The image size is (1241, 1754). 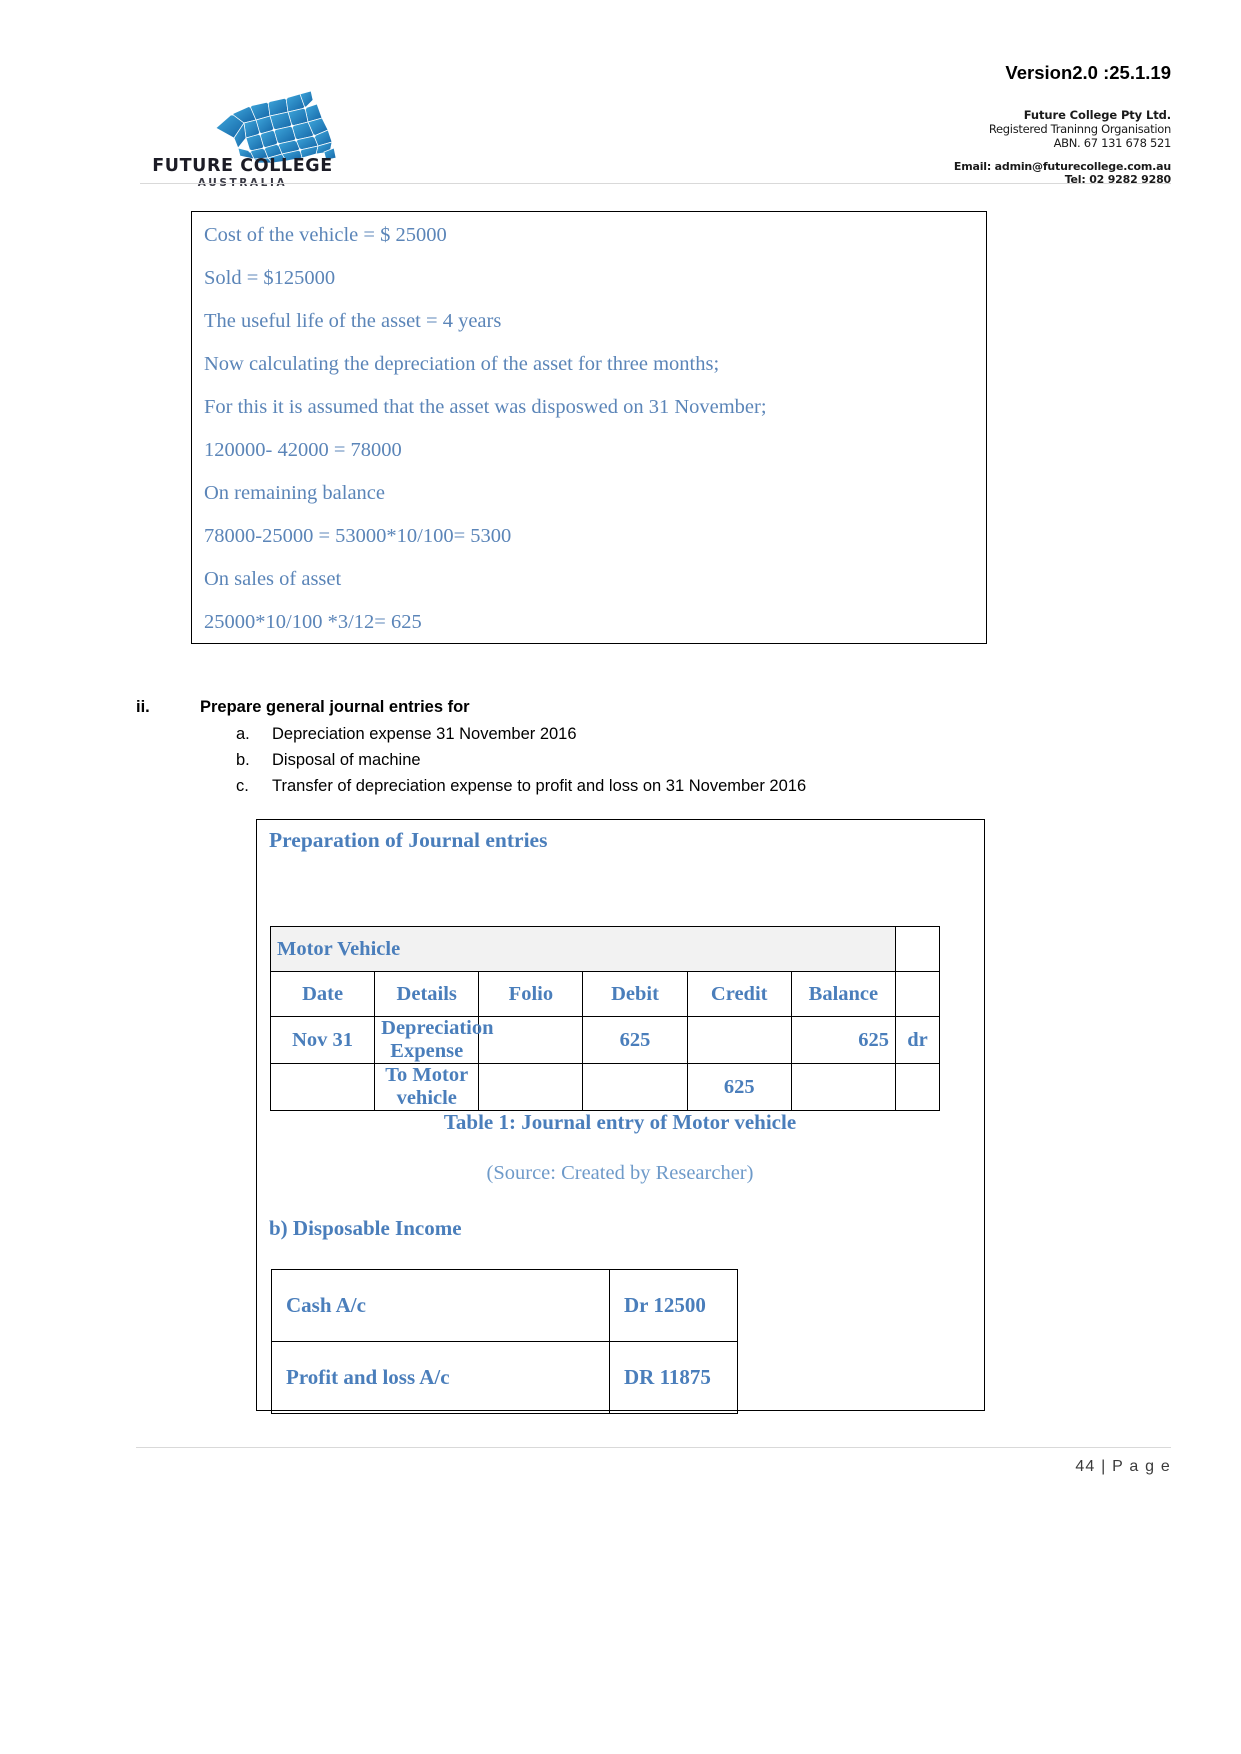 I want to click on list-item-text: Depreciation expense 31 November 2016, so click(x=424, y=734).